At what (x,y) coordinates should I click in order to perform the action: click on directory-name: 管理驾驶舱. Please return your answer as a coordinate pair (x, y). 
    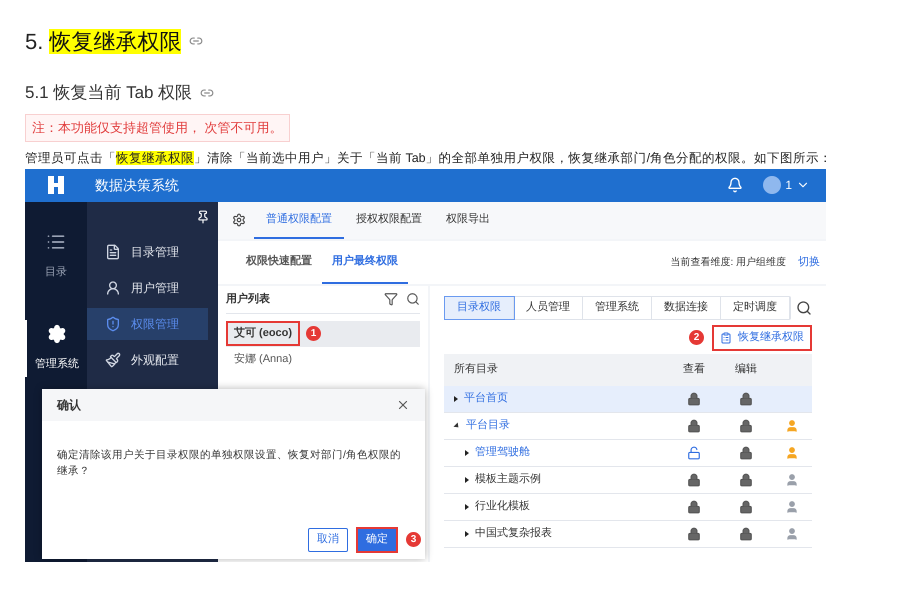
    Looking at the image, I should click on (502, 452).